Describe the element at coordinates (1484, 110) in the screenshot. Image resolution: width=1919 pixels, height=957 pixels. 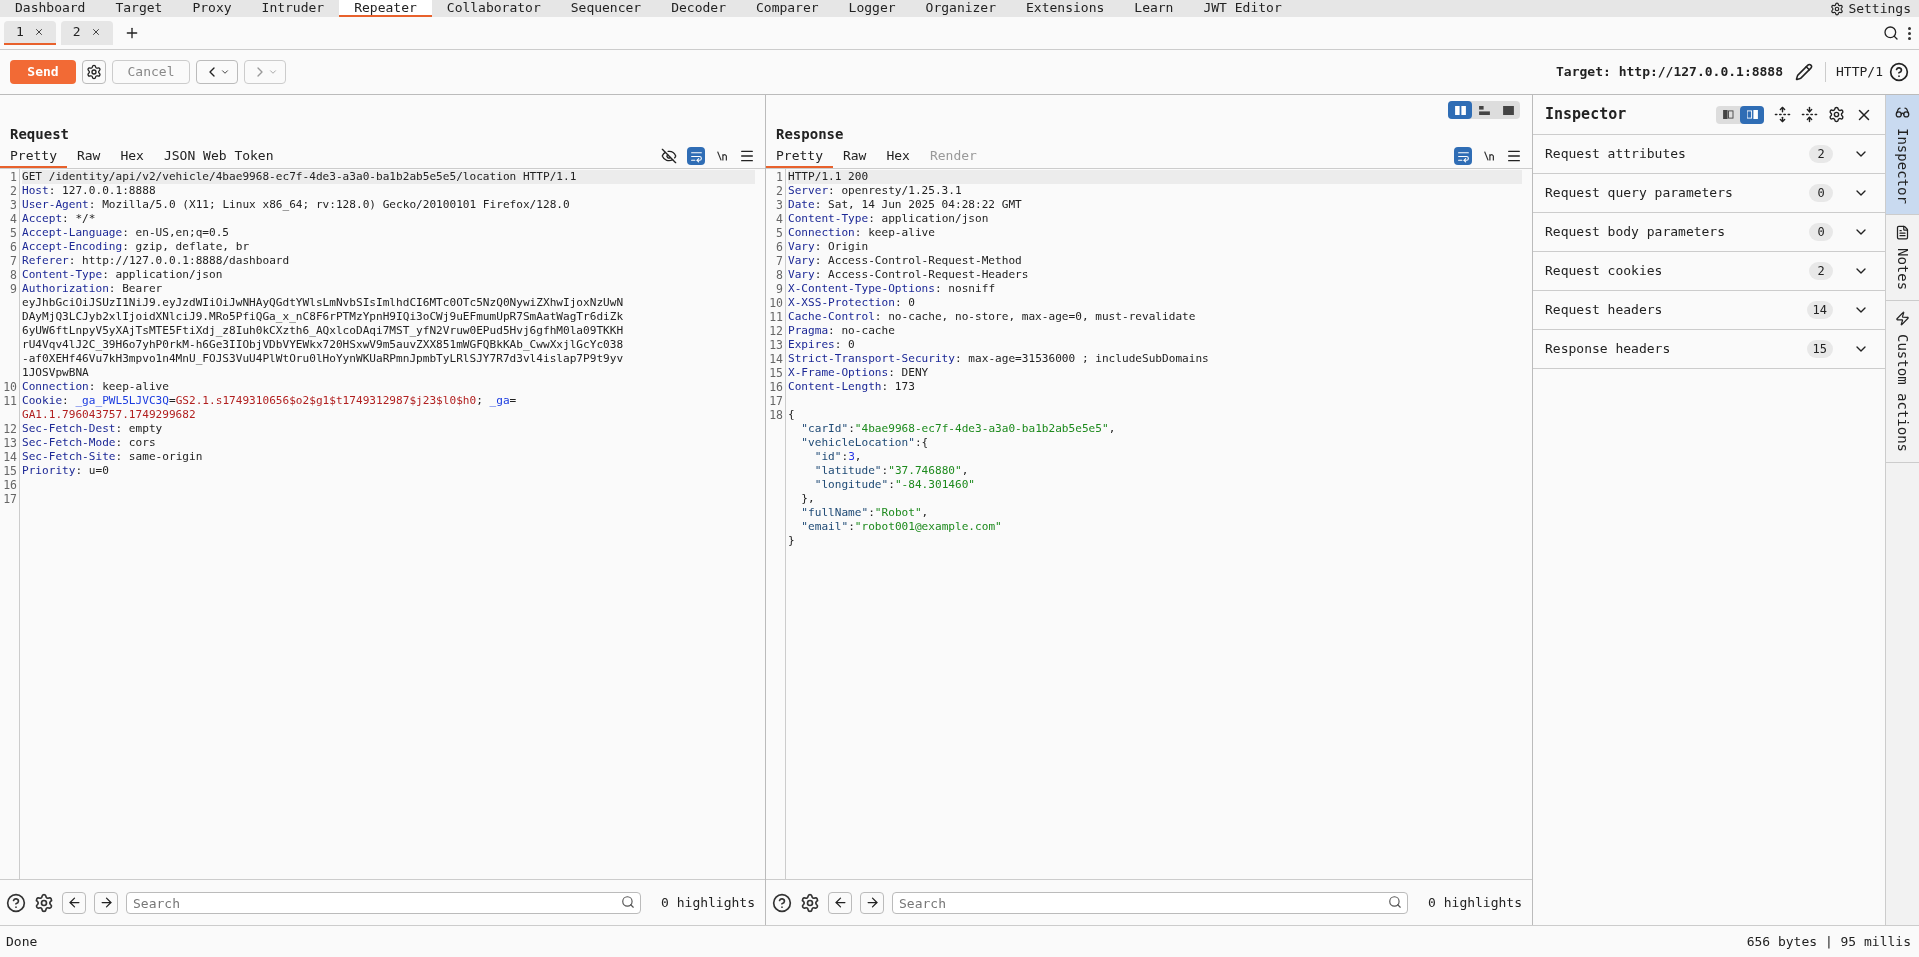
I see `layout-icon` at that location.